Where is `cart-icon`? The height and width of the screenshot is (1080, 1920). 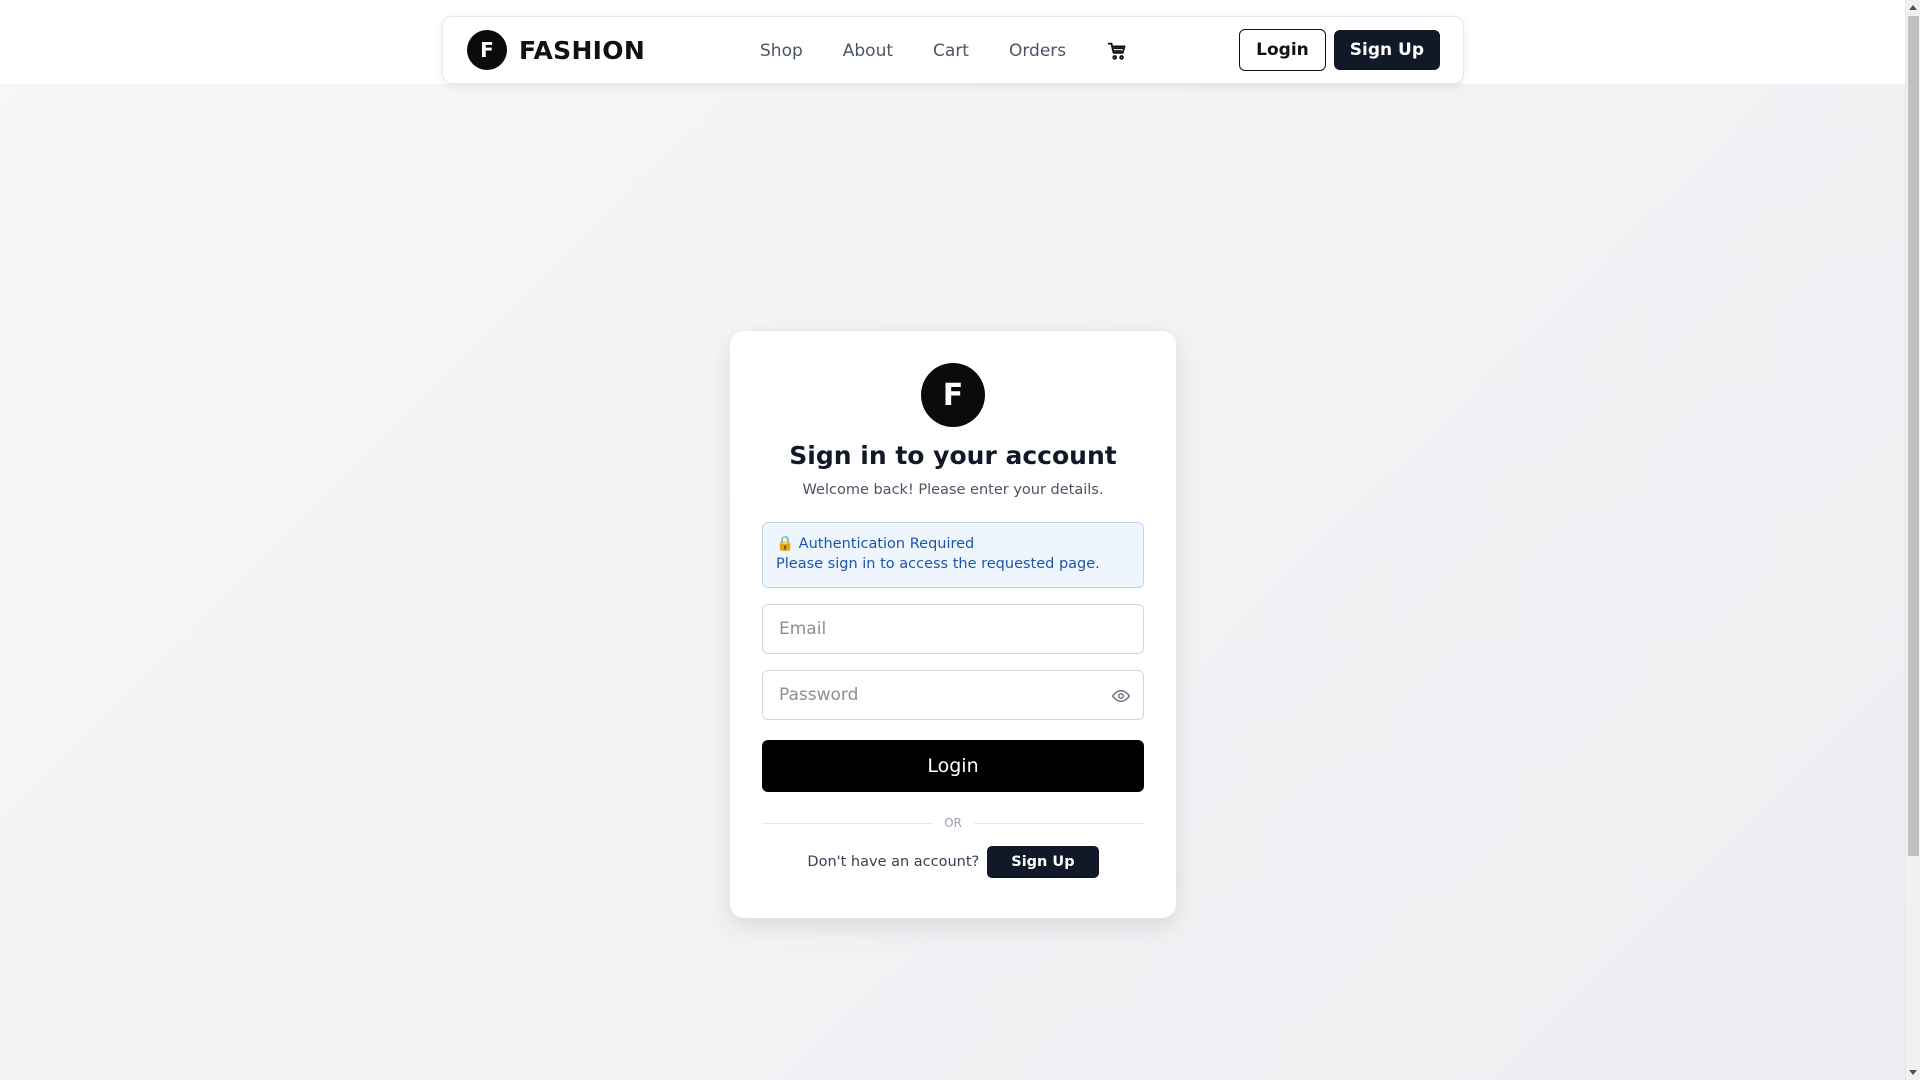
cart-icon is located at coordinates (1117, 51).